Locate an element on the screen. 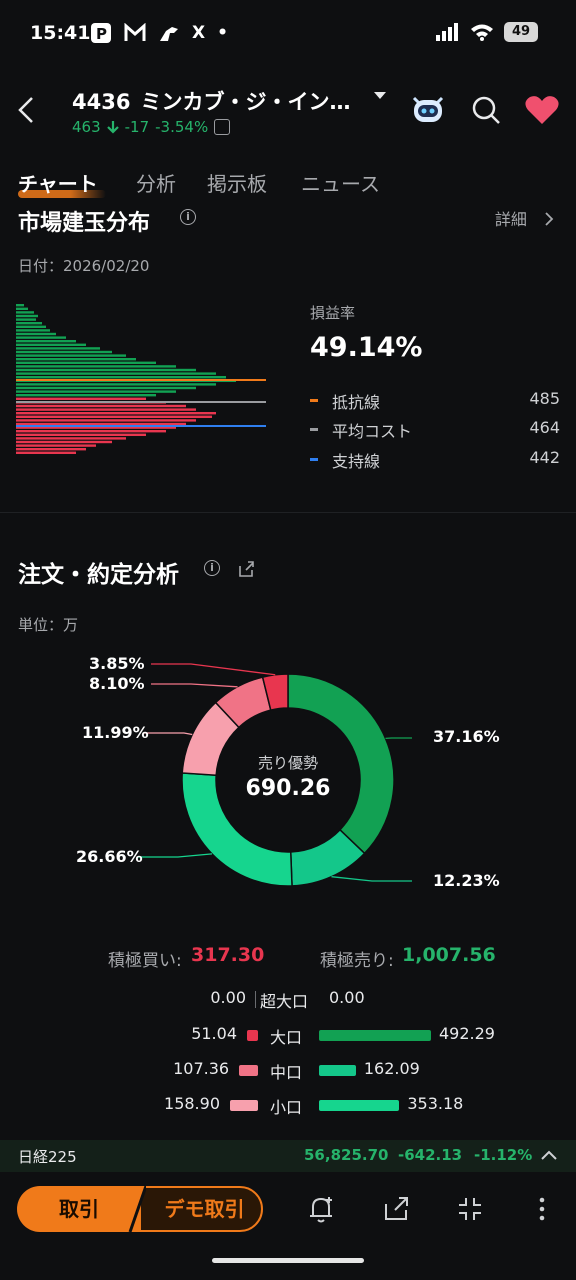 This screenshot has width=576, height=1280. donut-center-label: 売り優勢 is located at coordinates (287, 763).